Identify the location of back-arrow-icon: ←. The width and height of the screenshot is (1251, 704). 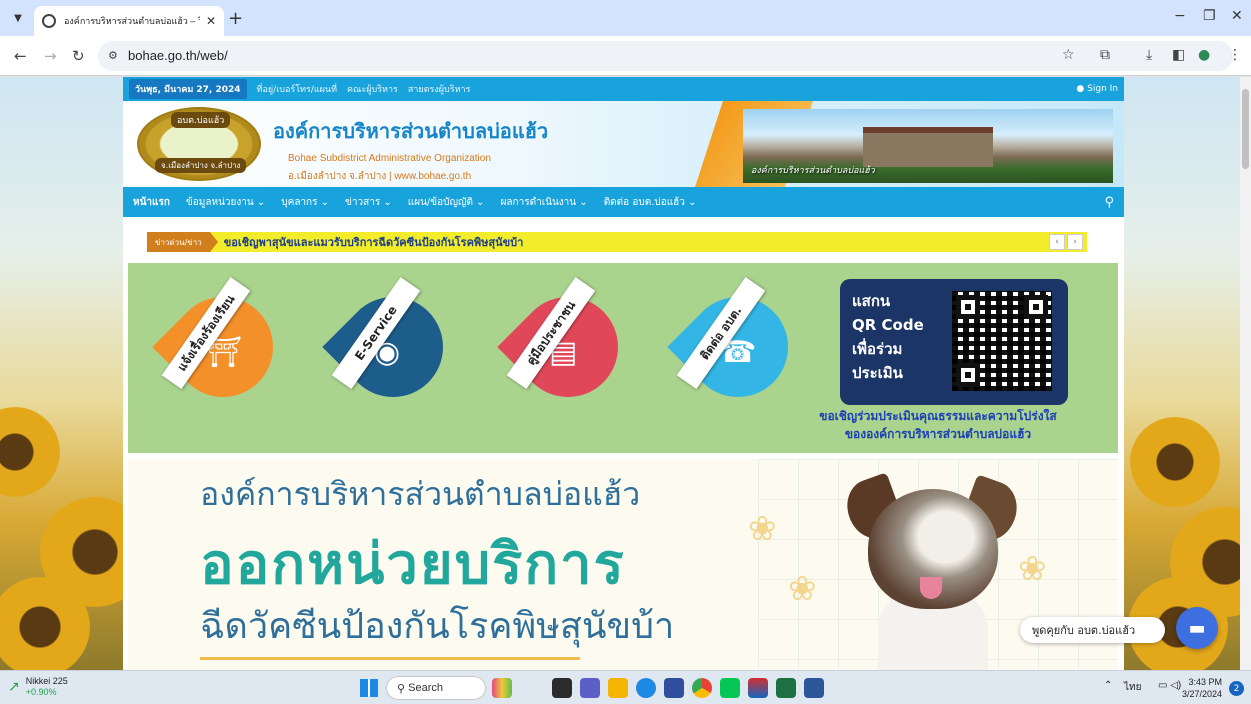
(20, 56).